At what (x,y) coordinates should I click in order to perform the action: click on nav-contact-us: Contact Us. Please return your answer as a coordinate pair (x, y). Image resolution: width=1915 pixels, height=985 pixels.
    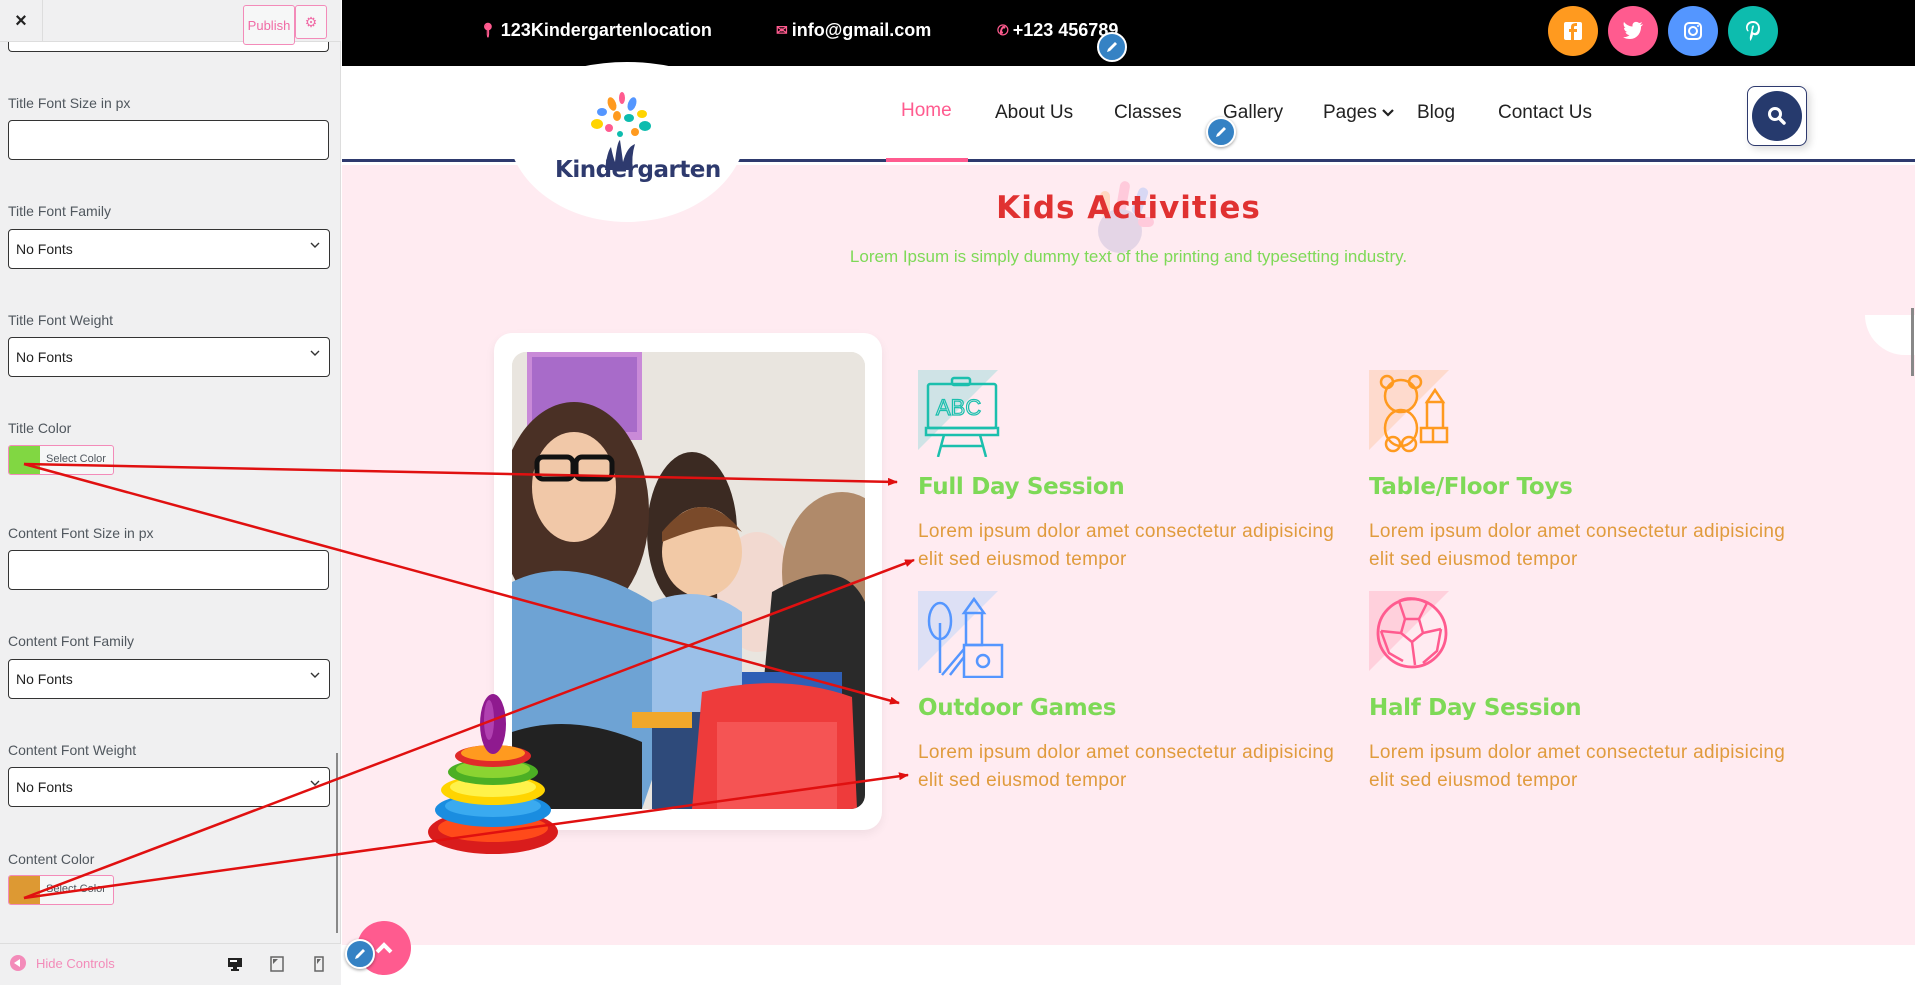
    Looking at the image, I should click on (1545, 113).